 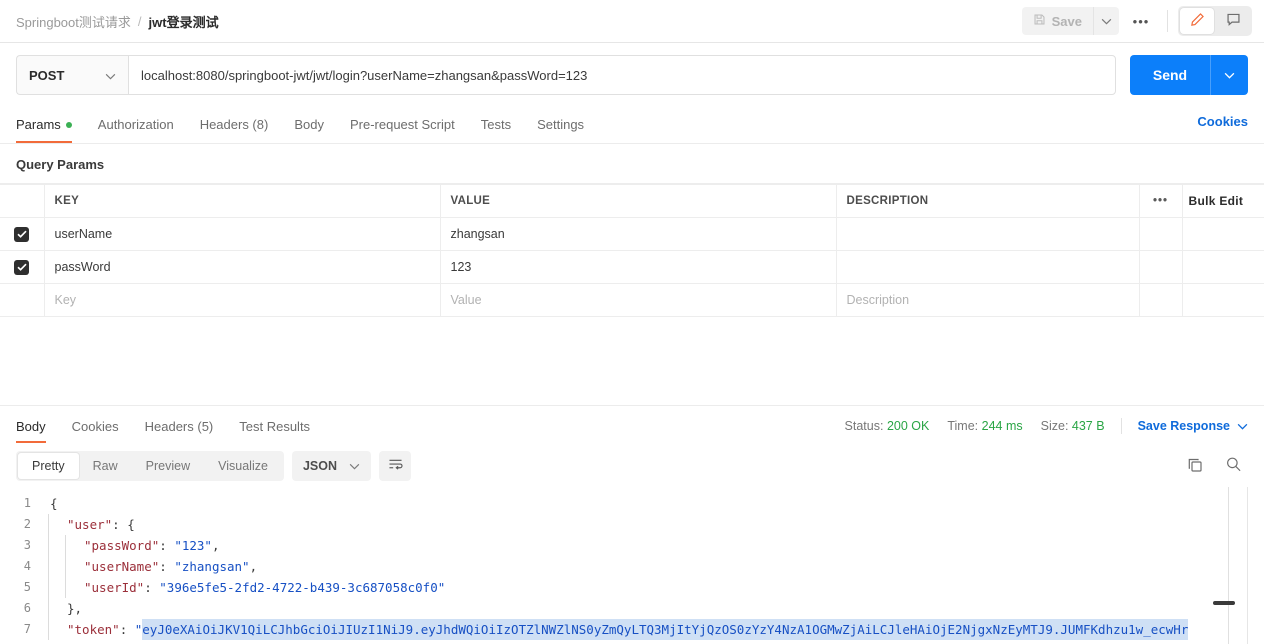 I want to click on view-pretty: Pretty, so click(x=48, y=466).